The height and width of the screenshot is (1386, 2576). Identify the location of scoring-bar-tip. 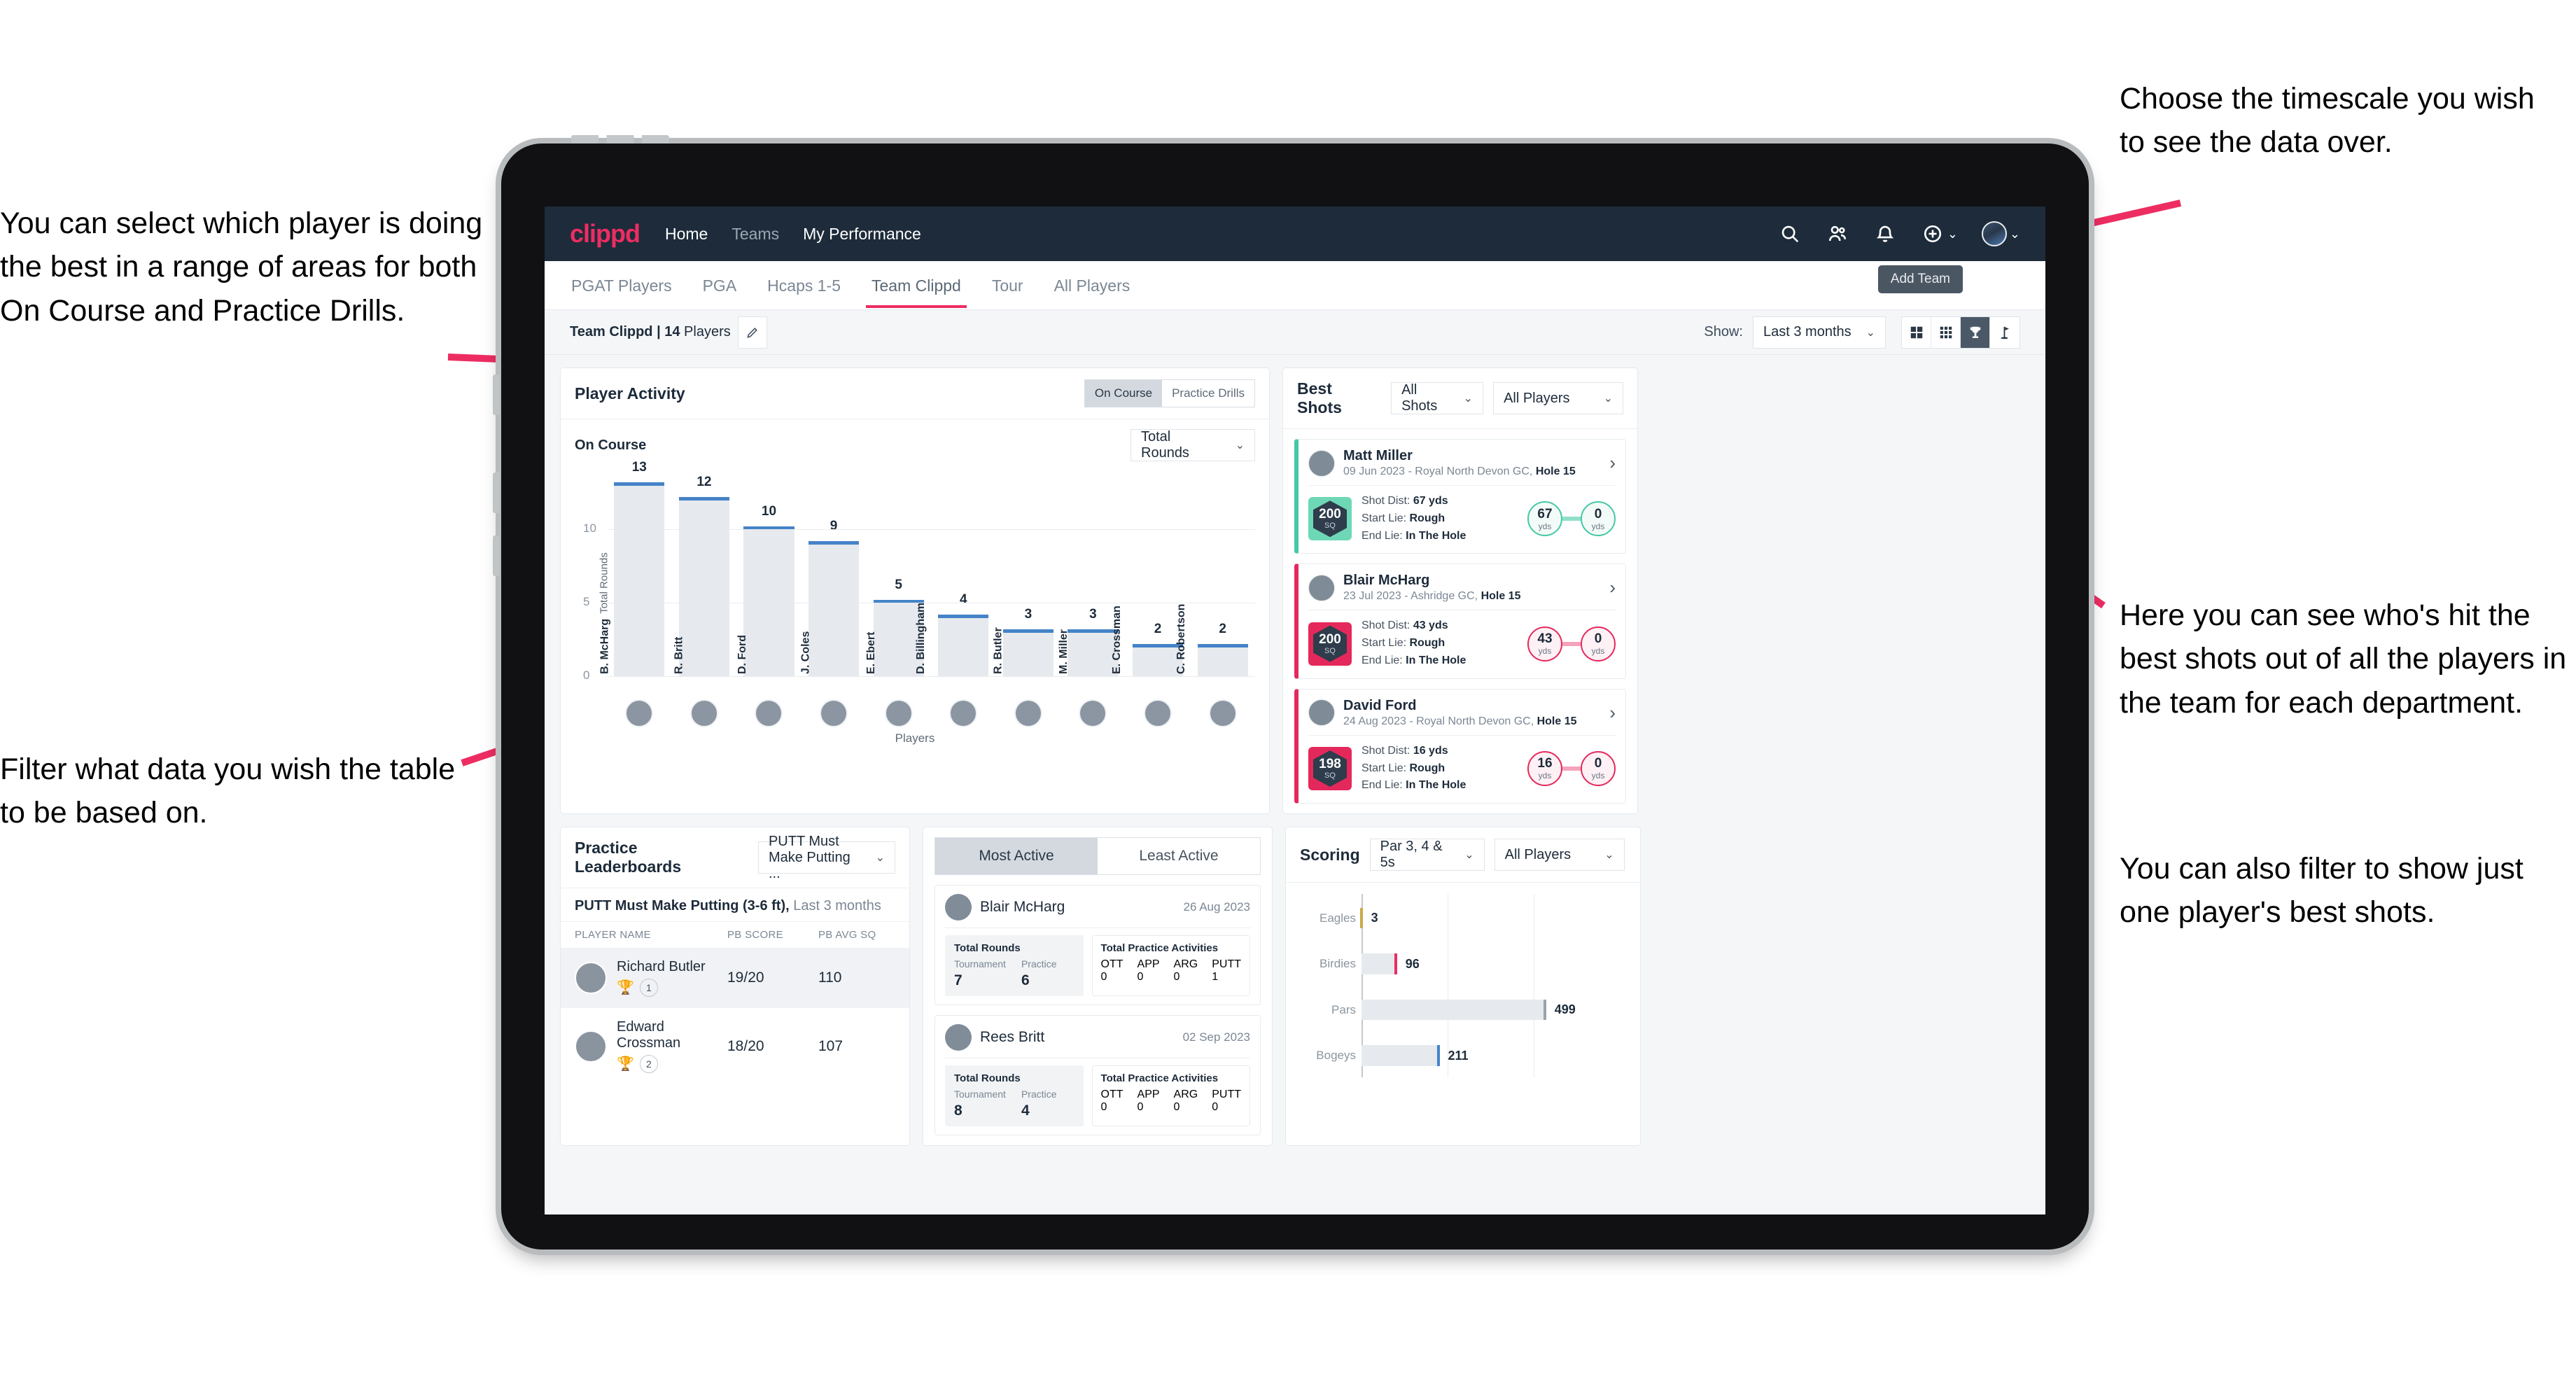
(1361, 918).